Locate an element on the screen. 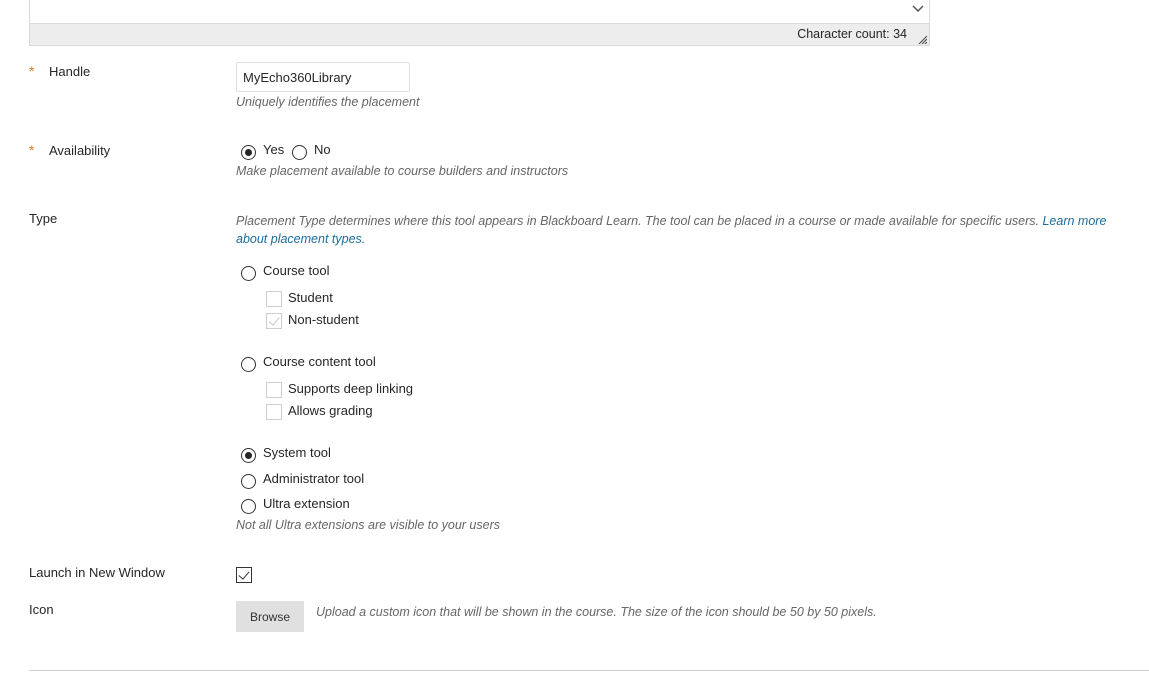 The image size is (1149, 679). chevron-down-icon is located at coordinates (918, 10).